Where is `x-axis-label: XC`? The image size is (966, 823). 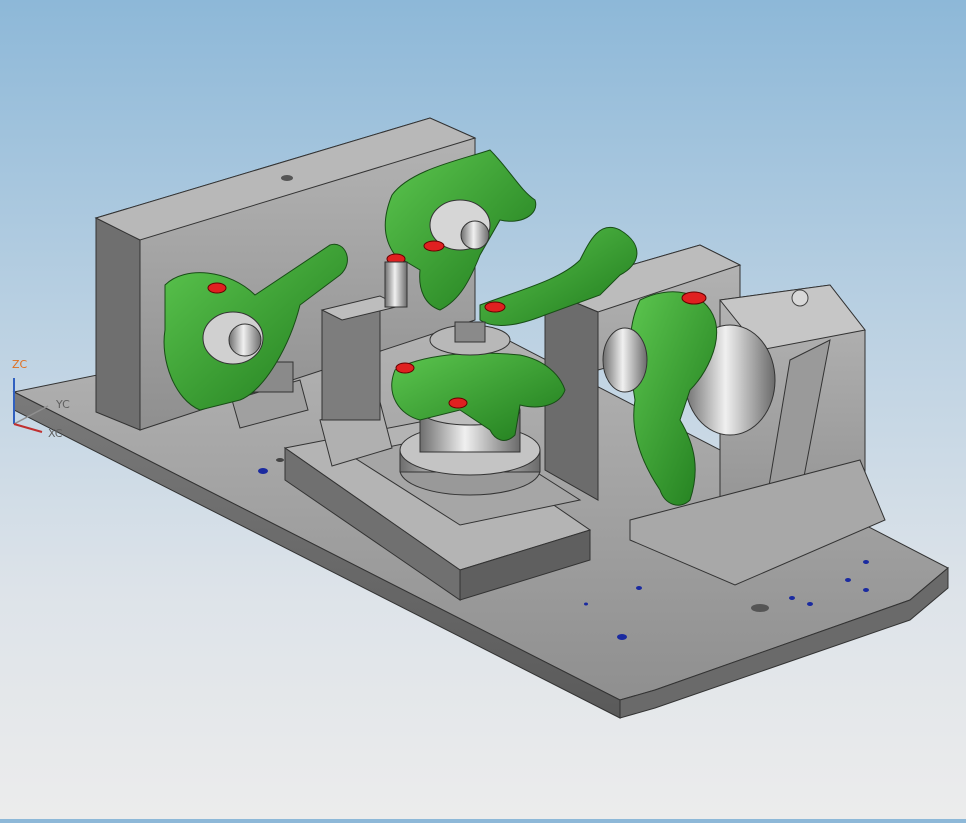 x-axis-label: XC is located at coordinates (55, 433).